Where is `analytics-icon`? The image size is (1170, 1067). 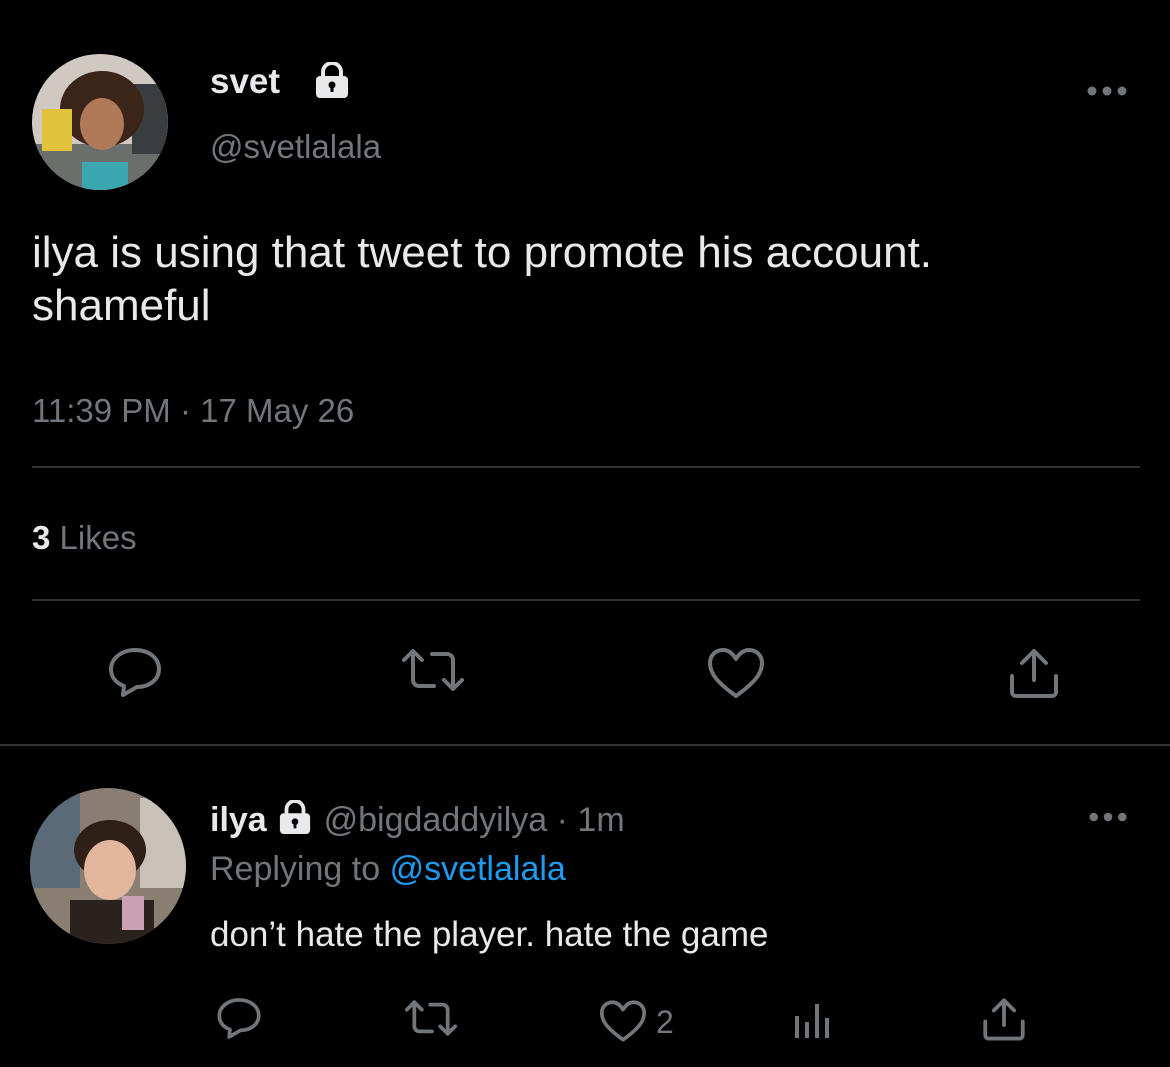 analytics-icon is located at coordinates (812, 1020).